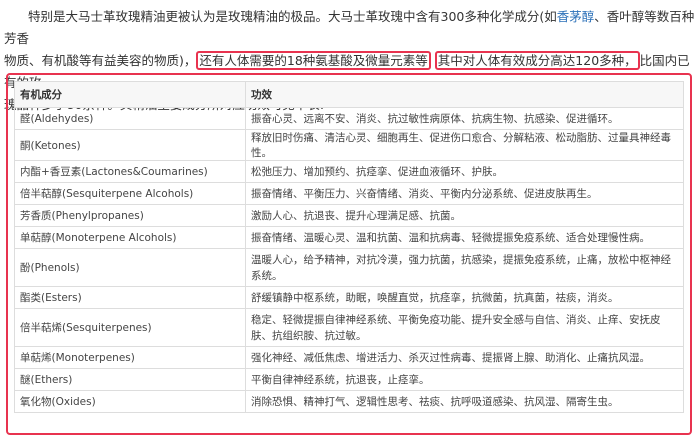 The height and width of the screenshot is (438, 700). Describe the element at coordinates (464, 357) in the screenshot. I see `effect-cell: 强化神经、减低焦虑、增进活力、杀灭过性病毒、提振肾上腺、助消化、止痛抗风湿。` at that location.